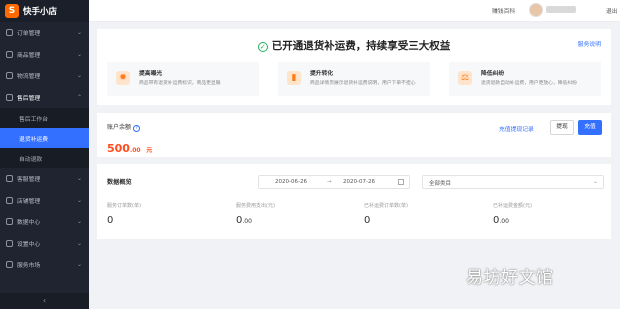  Describe the element at coordinates (29, 266) in the screenshot. I see `sidebar-item-label: 服务市场` at that location.